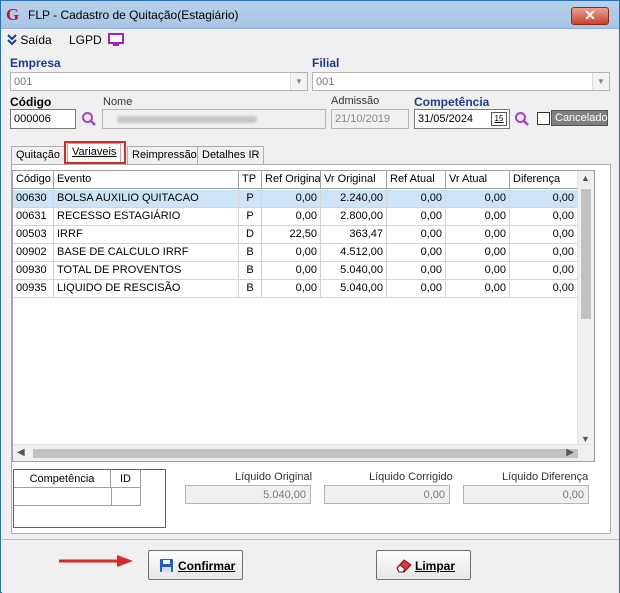 This screenshot has width=620, height=593. What do you see at coordinates (166, 565) in the screenshot?
I see `save-disk-icon` at bounding box center [166, 565].